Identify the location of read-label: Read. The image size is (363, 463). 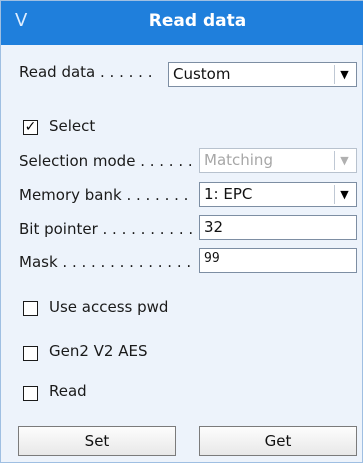
(68, 391).